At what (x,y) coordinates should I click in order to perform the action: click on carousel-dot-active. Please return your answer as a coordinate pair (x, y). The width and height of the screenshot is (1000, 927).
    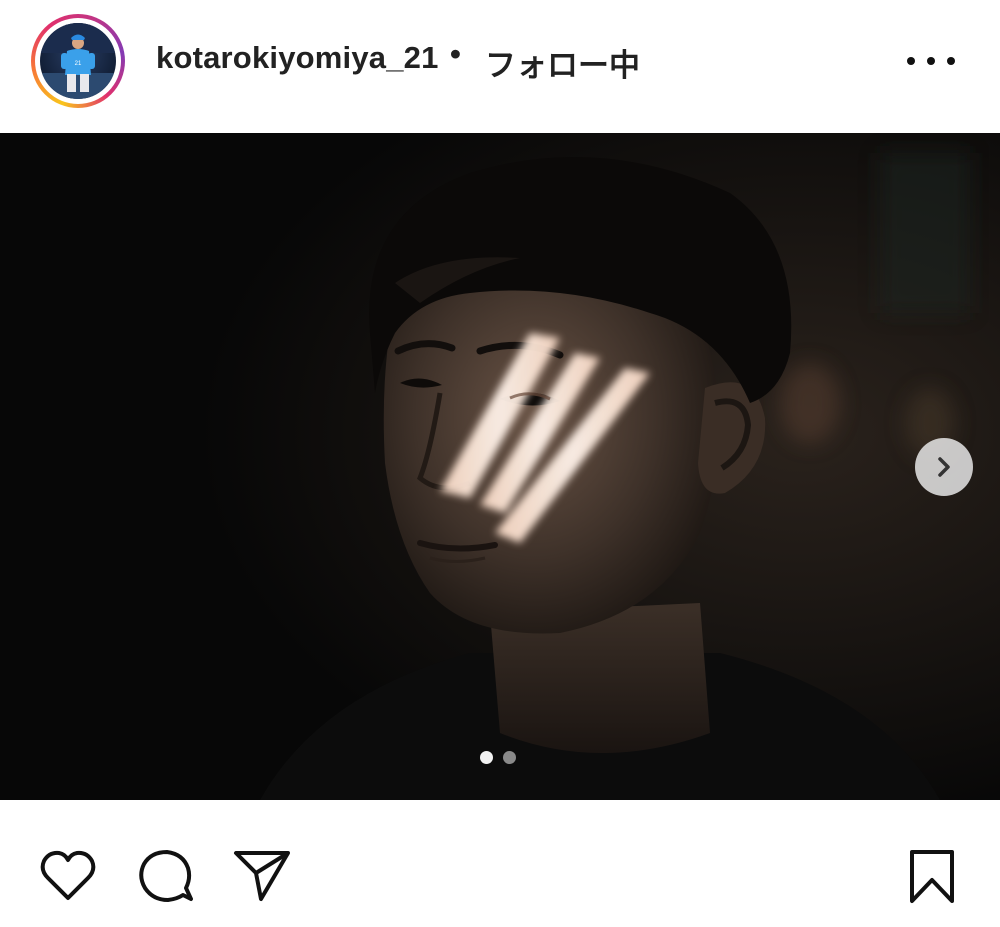
    Looking at the image, I should click on (486, 757).